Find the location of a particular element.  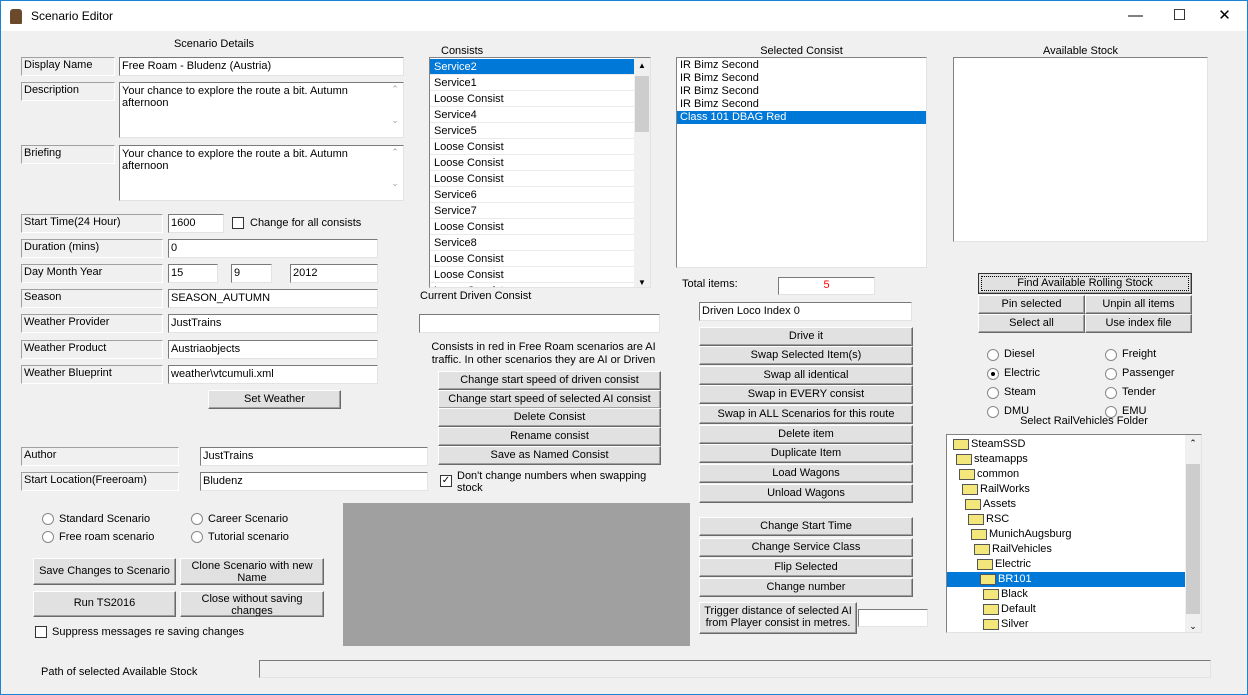

tutorial-scenario-radio is located at coordinates (197, 537).